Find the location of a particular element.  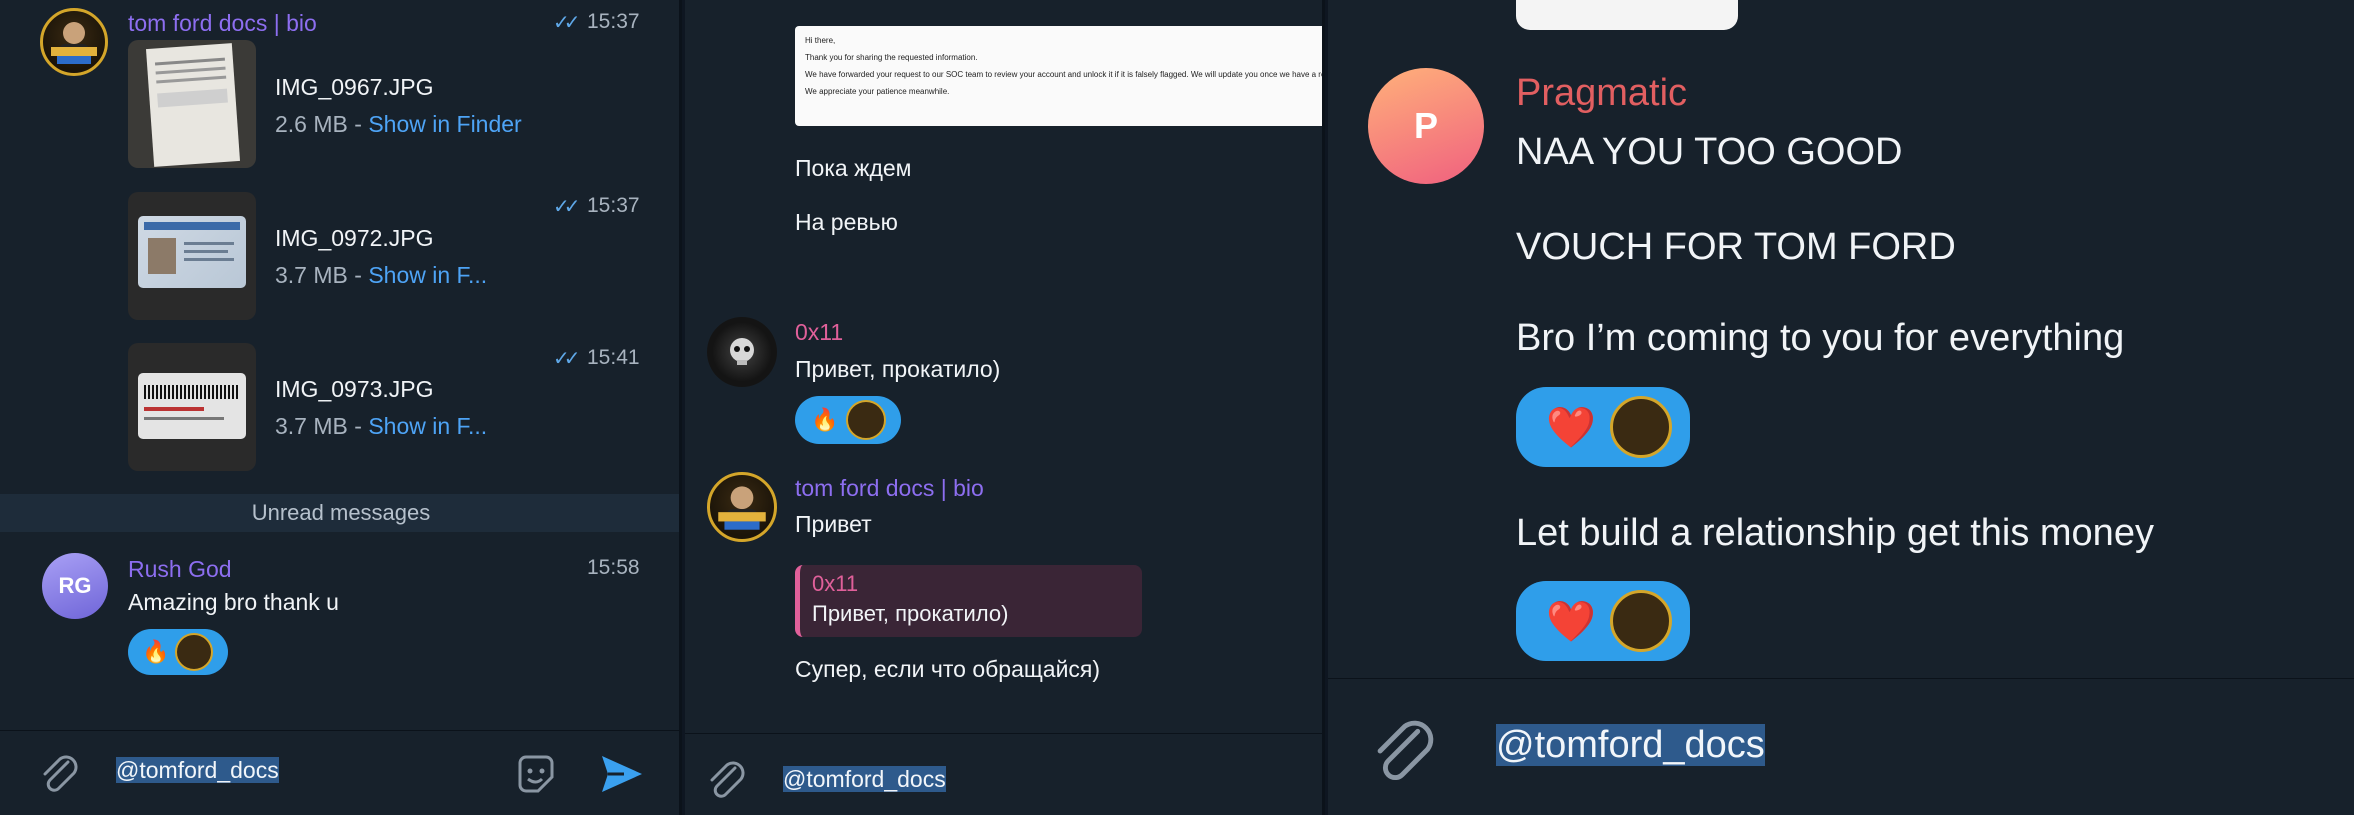

message-text: Супер, если что обращайся) is located at coordinates (948, 669).